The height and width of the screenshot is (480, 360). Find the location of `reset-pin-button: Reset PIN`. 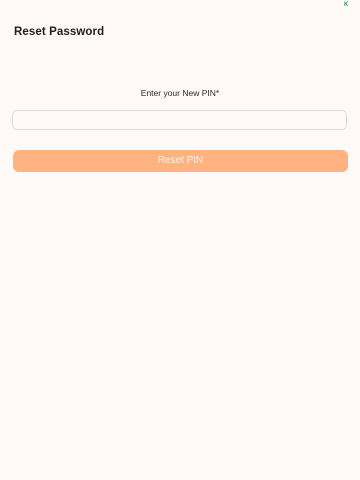

reset-pin-button: Reset PIN is located at coordinates (180, 161).